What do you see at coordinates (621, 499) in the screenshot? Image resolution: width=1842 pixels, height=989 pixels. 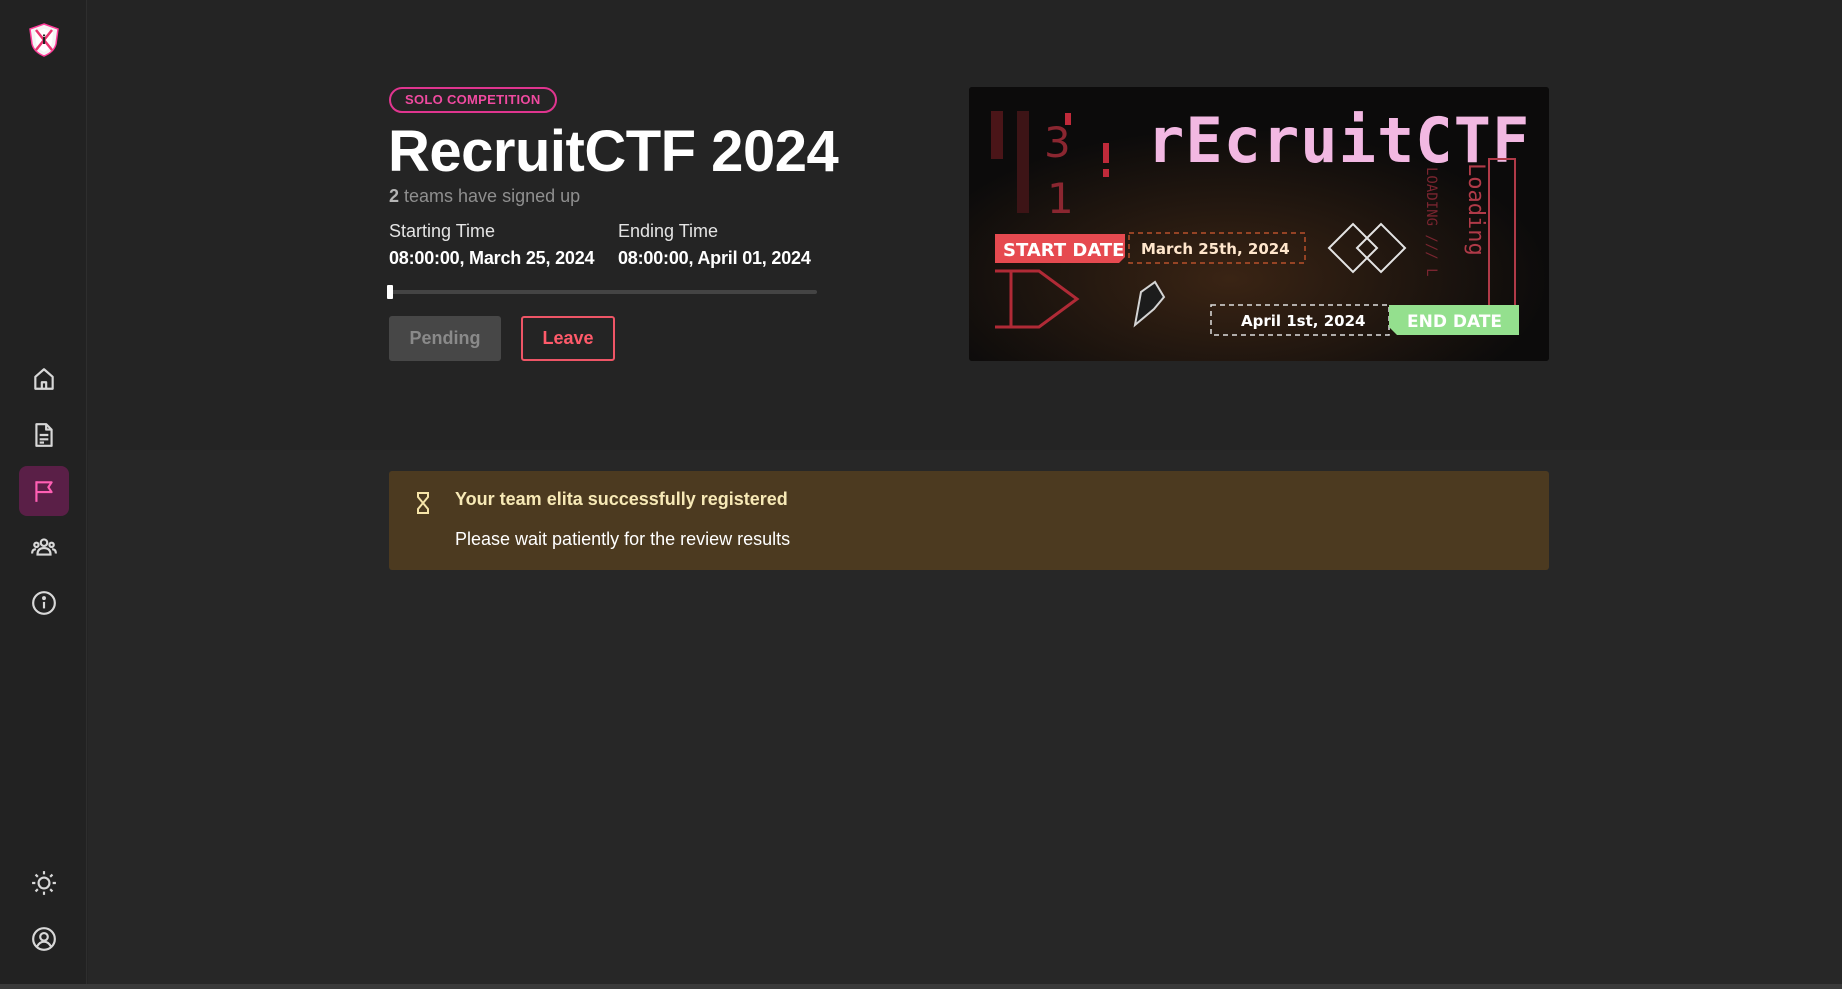 I see `alert-title: Your team elita successfully registered` at bounding box center [621, 499].